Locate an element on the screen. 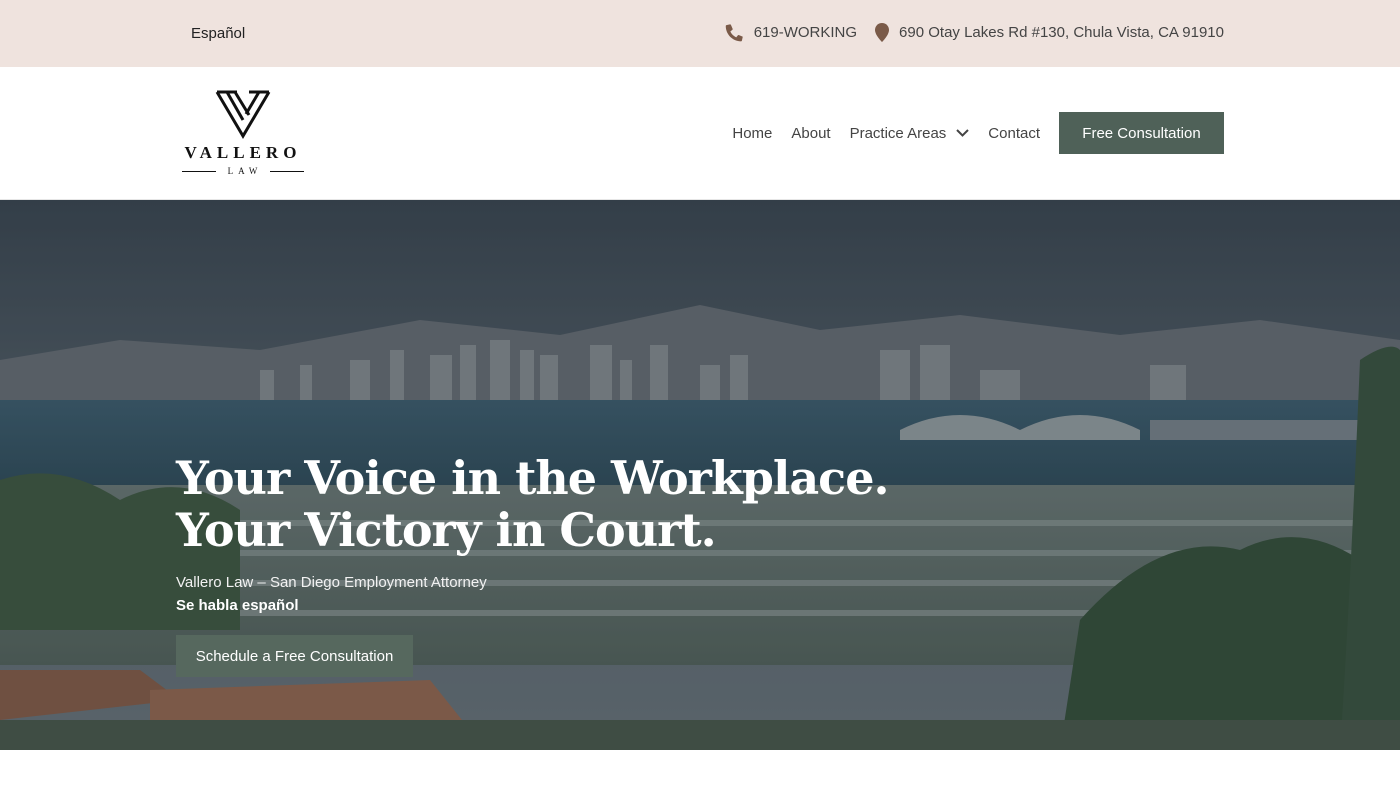 The height and width of the screenshot is (788, 1400). logo-sub-text: LAW is located at coordinates (245, 171).